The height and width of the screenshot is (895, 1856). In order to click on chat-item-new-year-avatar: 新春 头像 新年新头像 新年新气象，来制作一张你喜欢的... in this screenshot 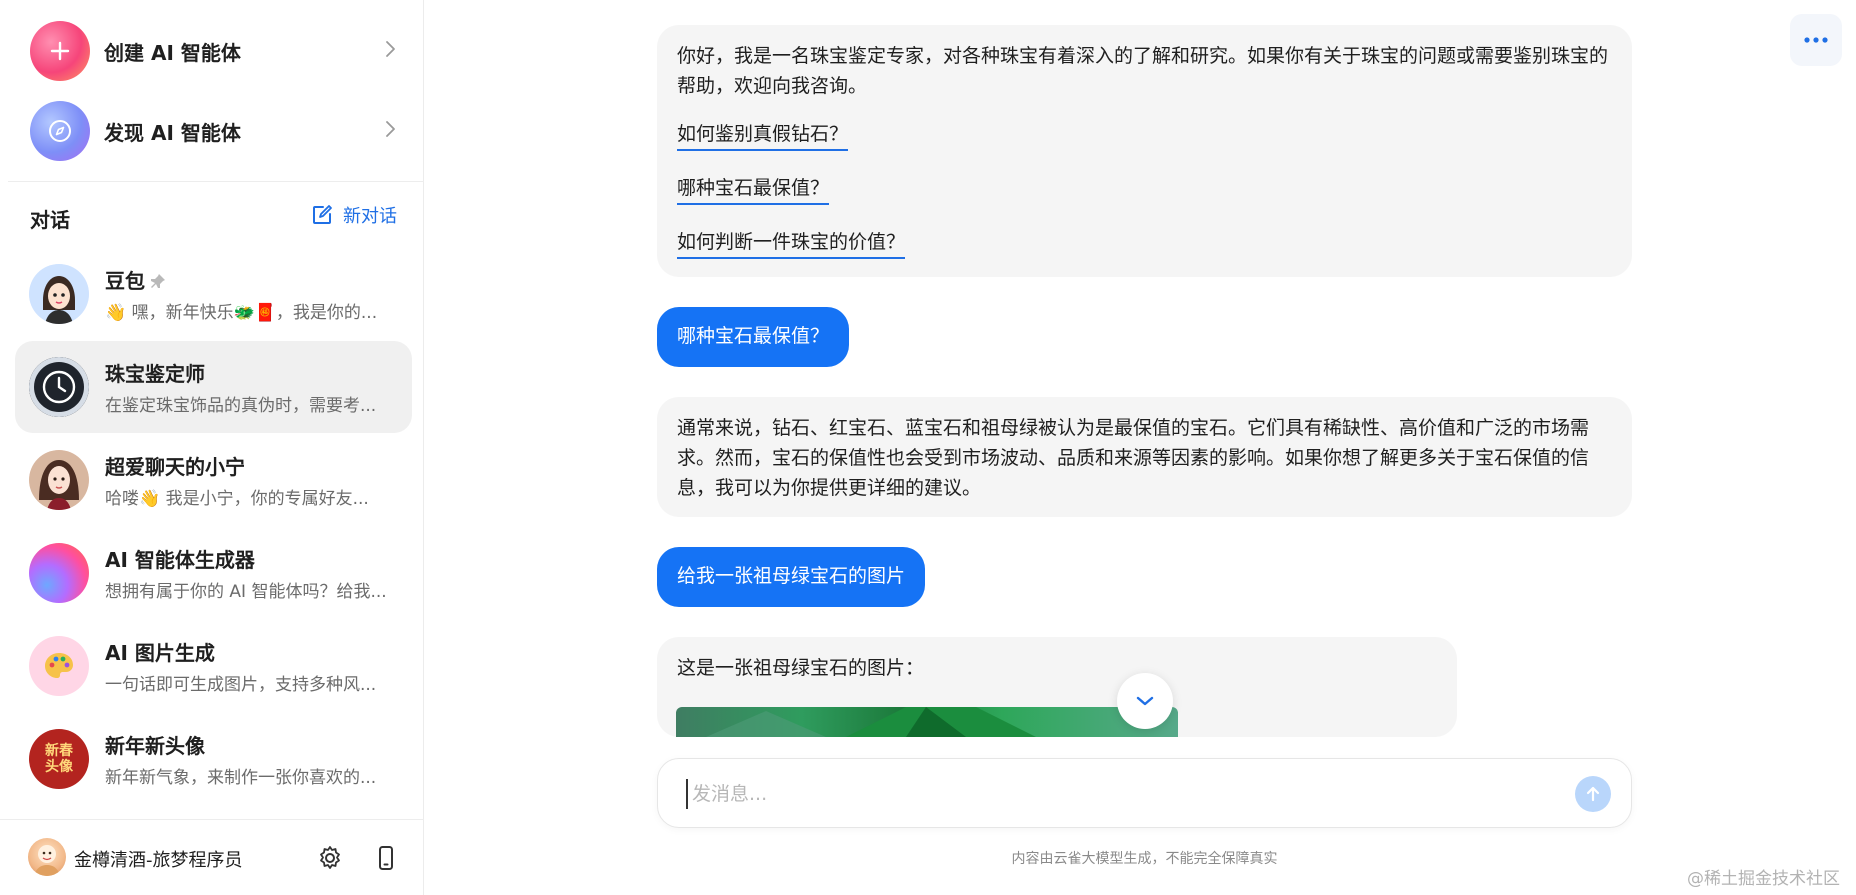, I will do `click(213, 759)`.